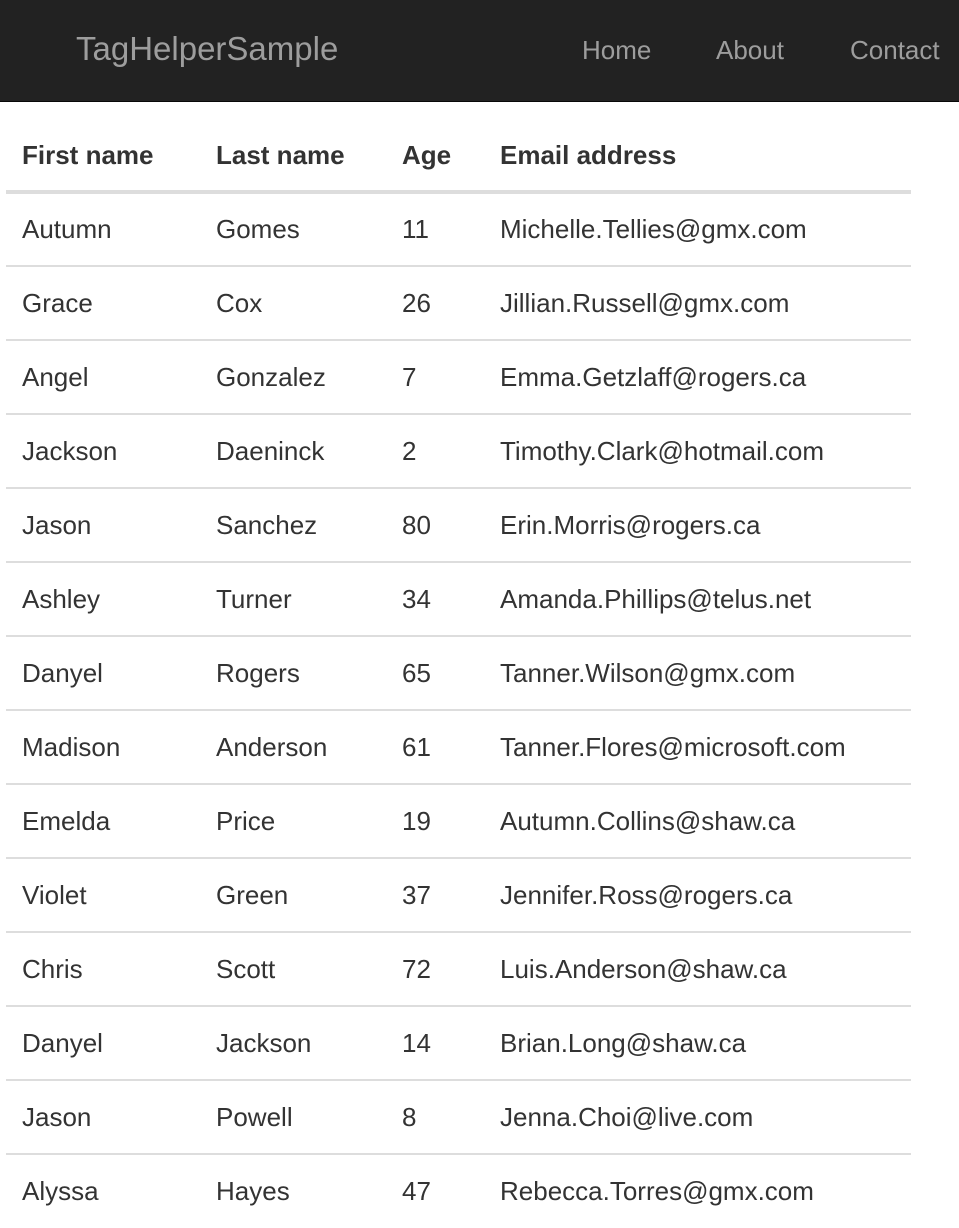  I want to click on cell-last-name: Rogers, so click(293, 673).